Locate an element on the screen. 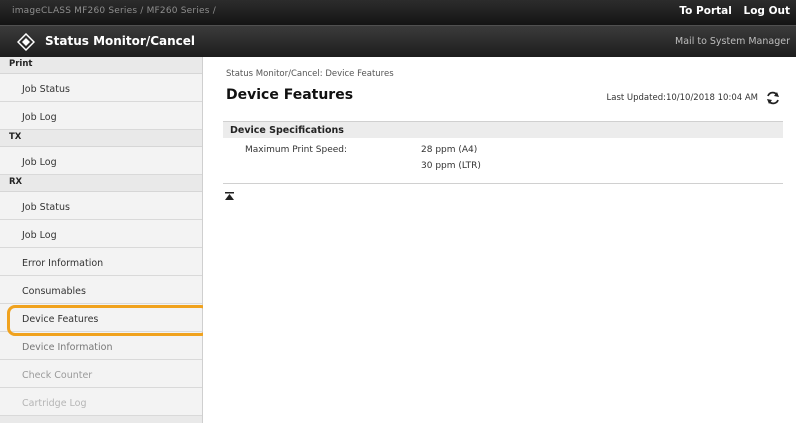 The image size is (796, 423). sidebar-item-print-job-status: Job Status is located at coordinates (101, 88).